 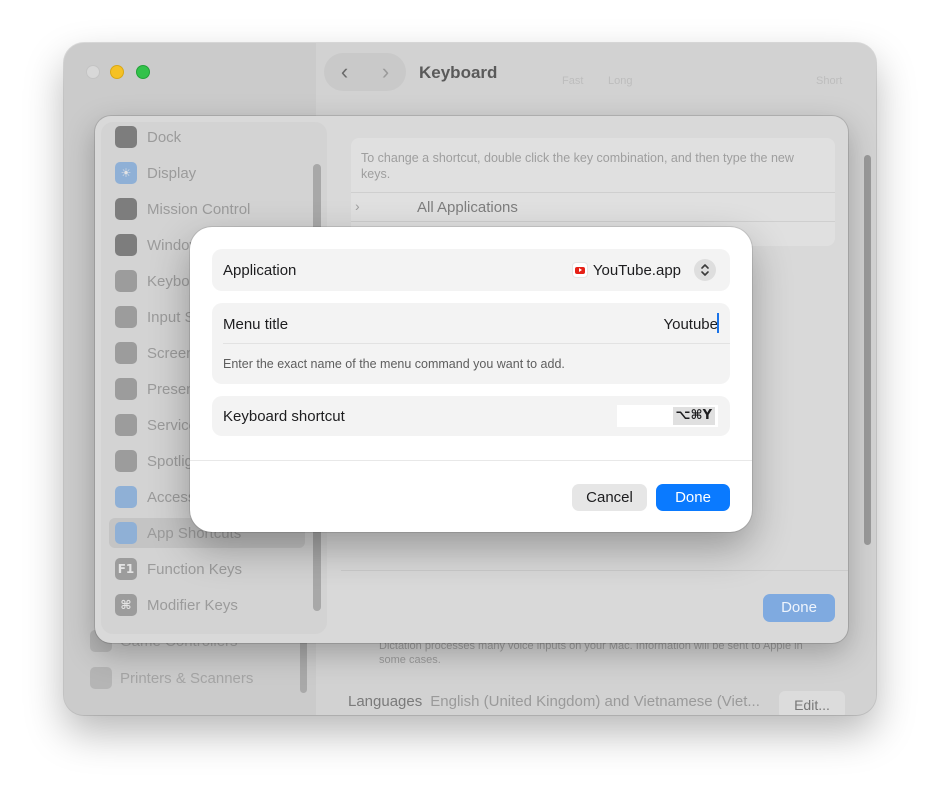 I want to click on display-brightness-icon: ☀, so click(x=126, y=173).